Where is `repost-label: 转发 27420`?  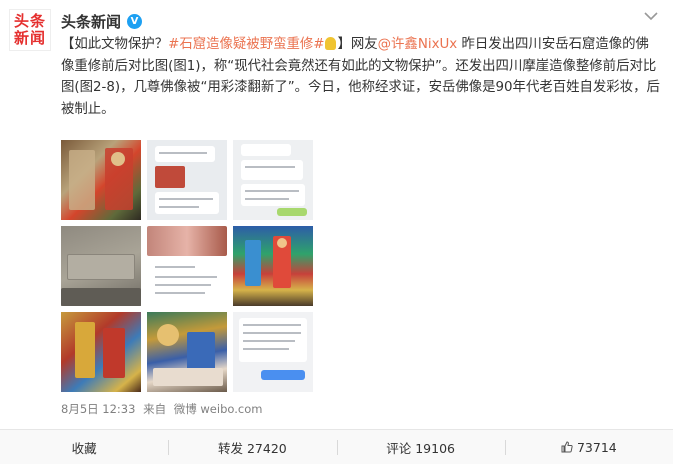
repost-label: 转发 27420 is located at coordinates (252, 448).